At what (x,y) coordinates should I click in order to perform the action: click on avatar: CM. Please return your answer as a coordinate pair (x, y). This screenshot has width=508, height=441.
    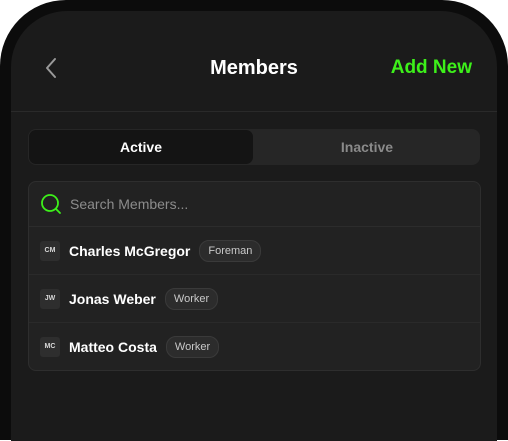
    Looking at the image, I should click on (50, 250).